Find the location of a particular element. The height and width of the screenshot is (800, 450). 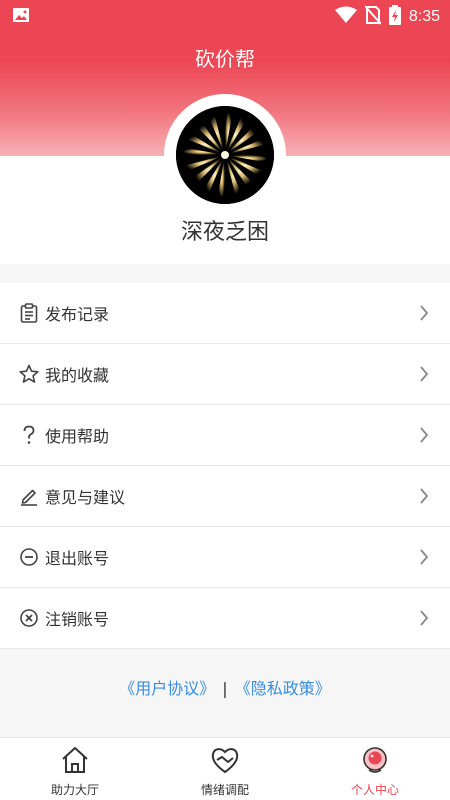

image-icon is located at coordinates (21, 15).